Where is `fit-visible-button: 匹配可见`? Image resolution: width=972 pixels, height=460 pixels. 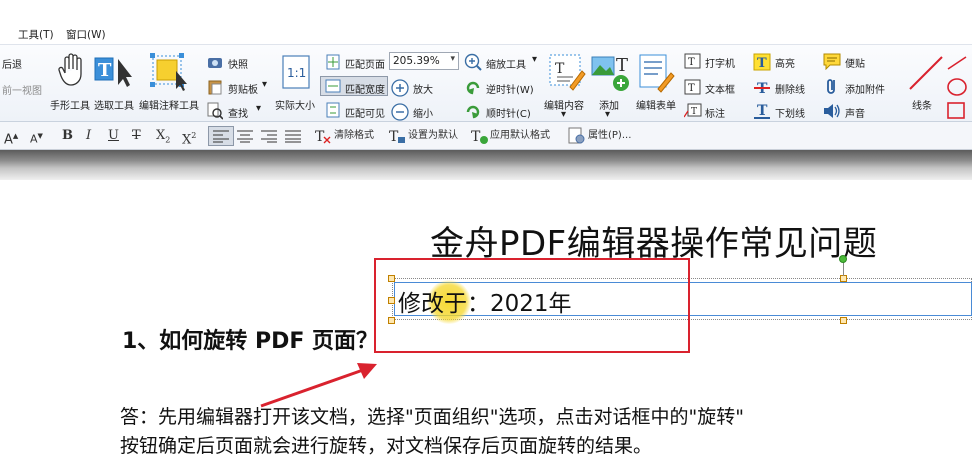
fit-visible-button: 匹配可见 is located at coordinates (365, 112).